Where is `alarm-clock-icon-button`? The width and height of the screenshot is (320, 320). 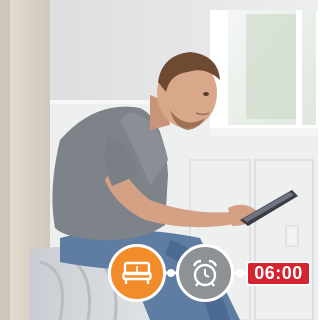
alarm-clock-icon-button is located at coordinates (205, 273).